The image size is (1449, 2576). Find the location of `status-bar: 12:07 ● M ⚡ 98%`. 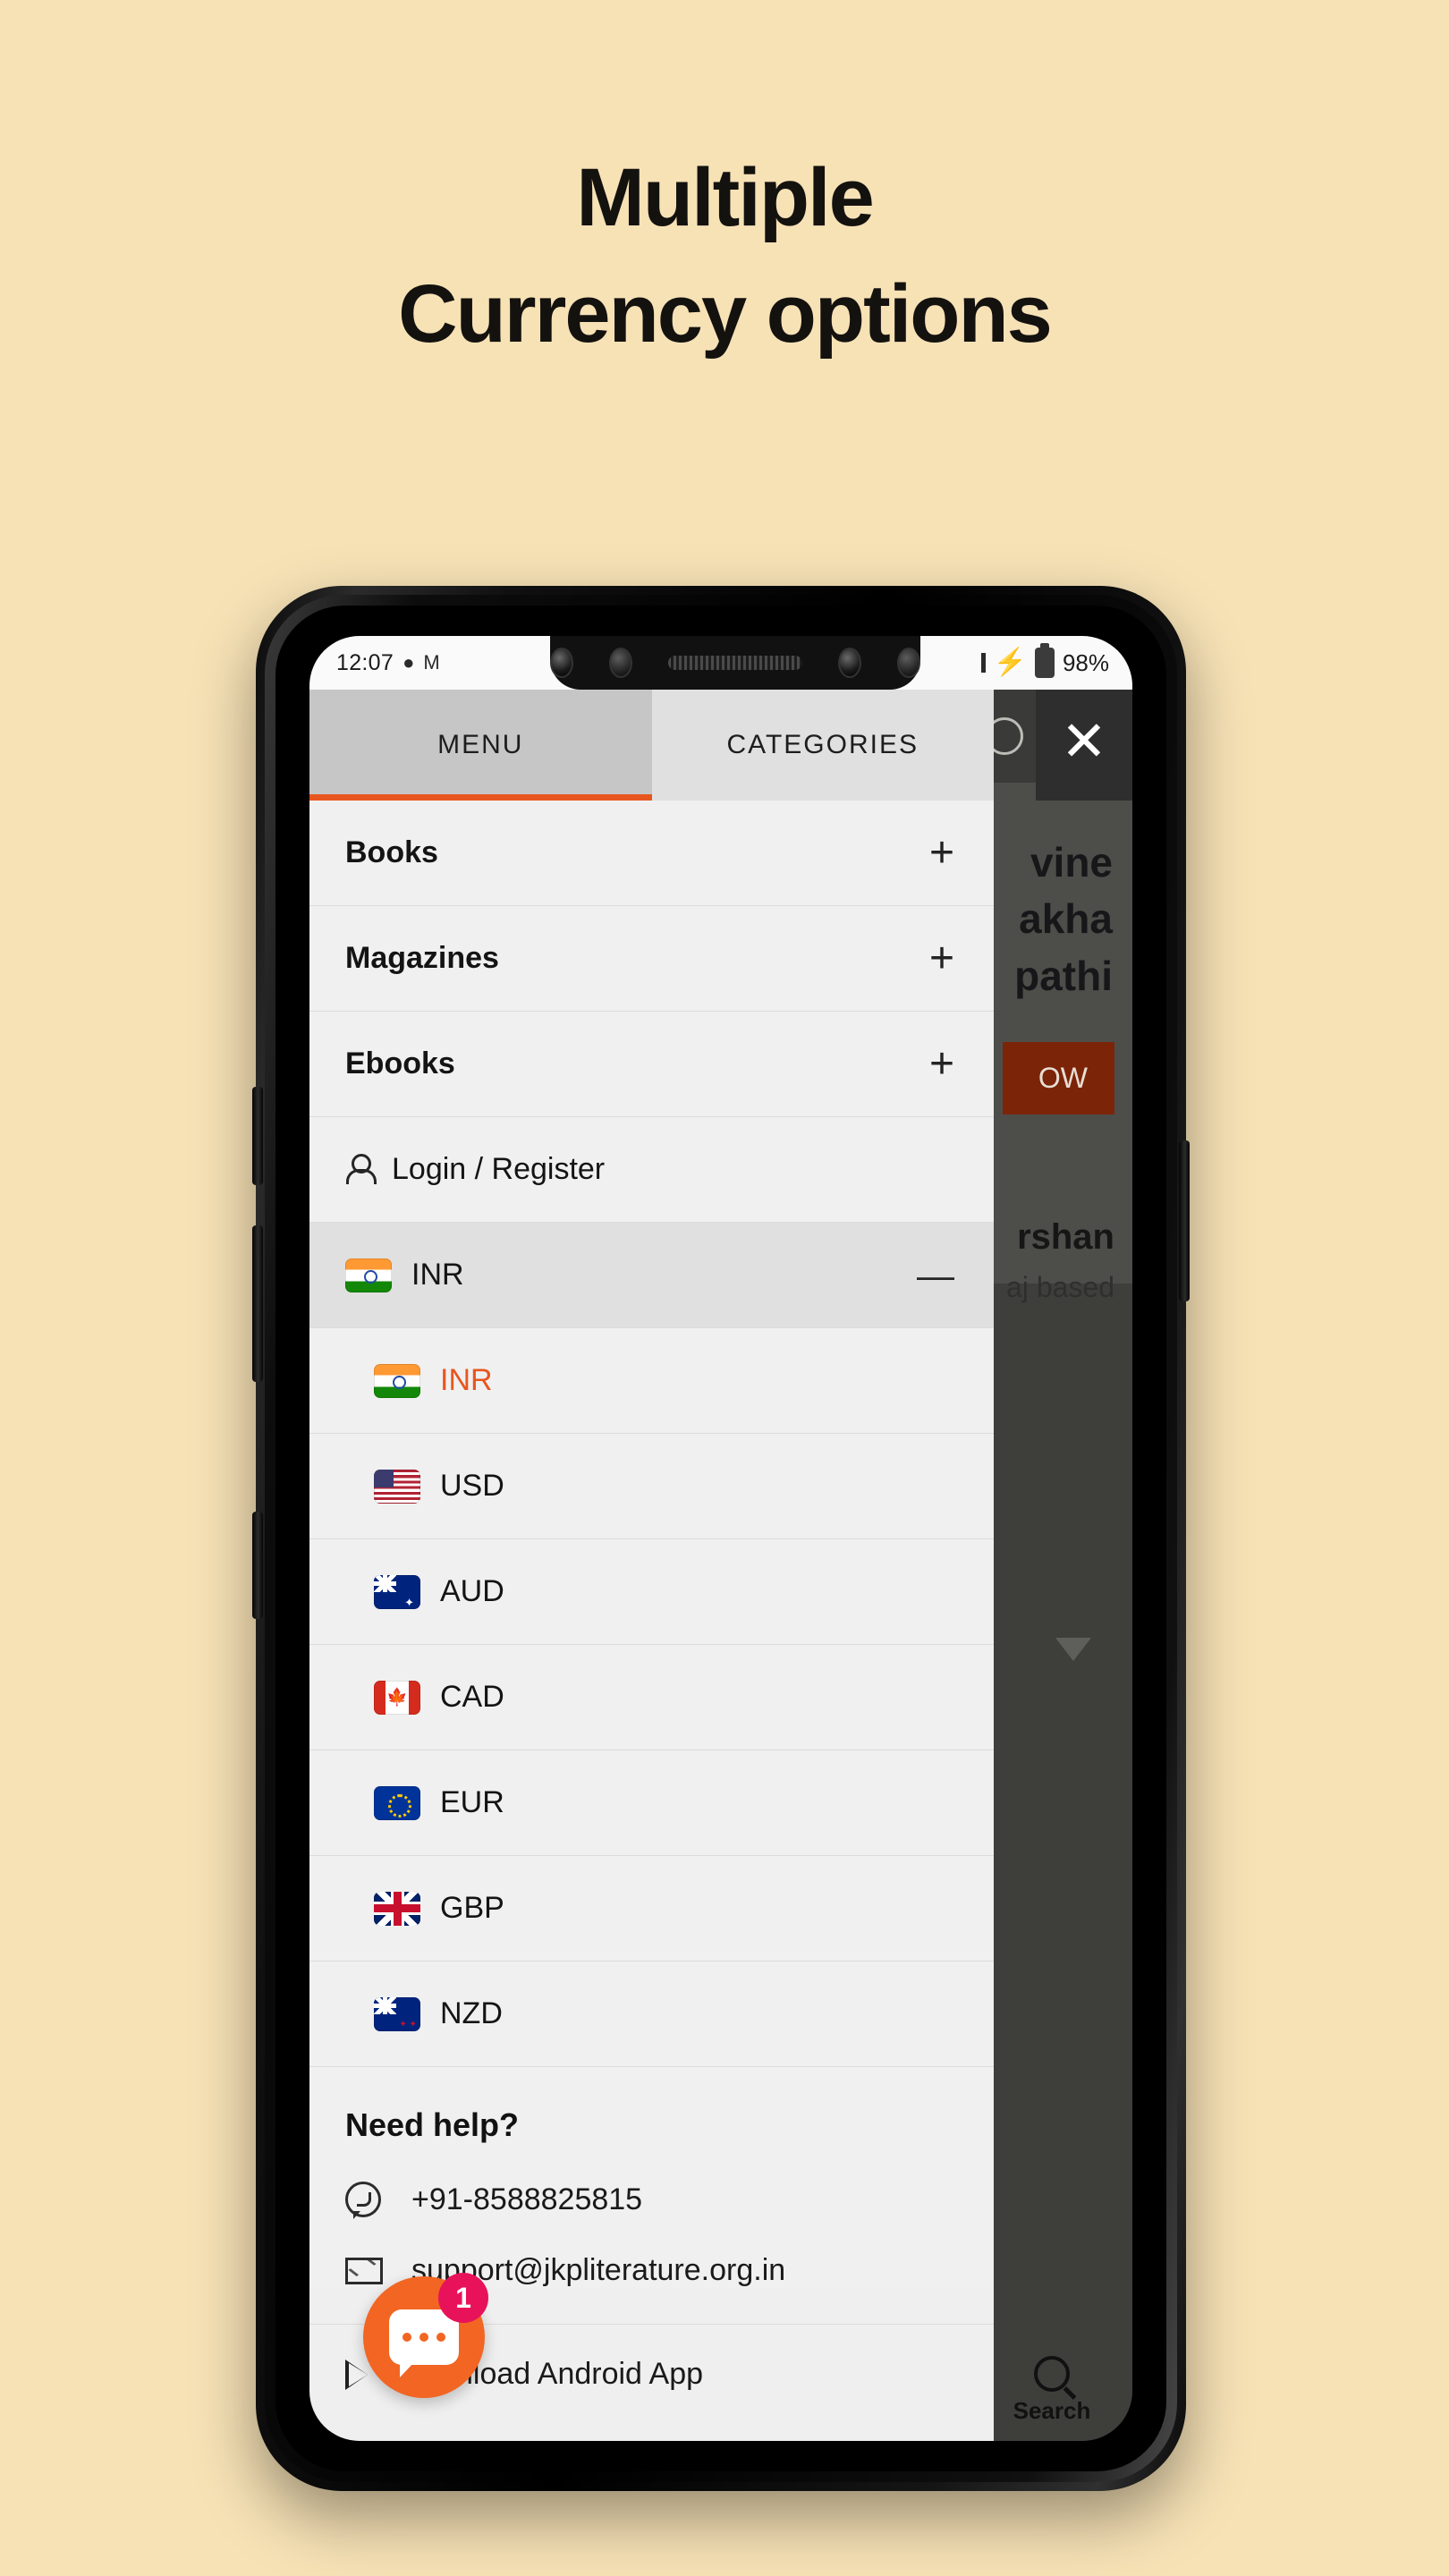

status-bar: 12:07 ● M ⚡ 98% is located at coordinates (720, 663).